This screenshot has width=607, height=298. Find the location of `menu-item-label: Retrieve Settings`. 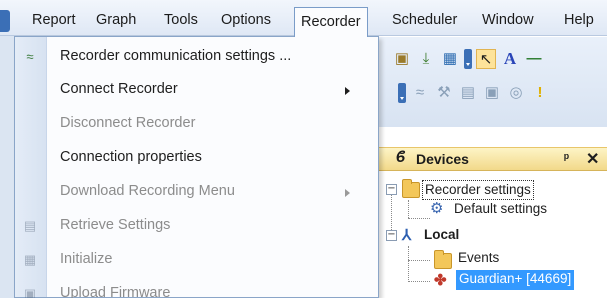

menu-item-label: Retrieve Settings is located at coordinates (115, 225).